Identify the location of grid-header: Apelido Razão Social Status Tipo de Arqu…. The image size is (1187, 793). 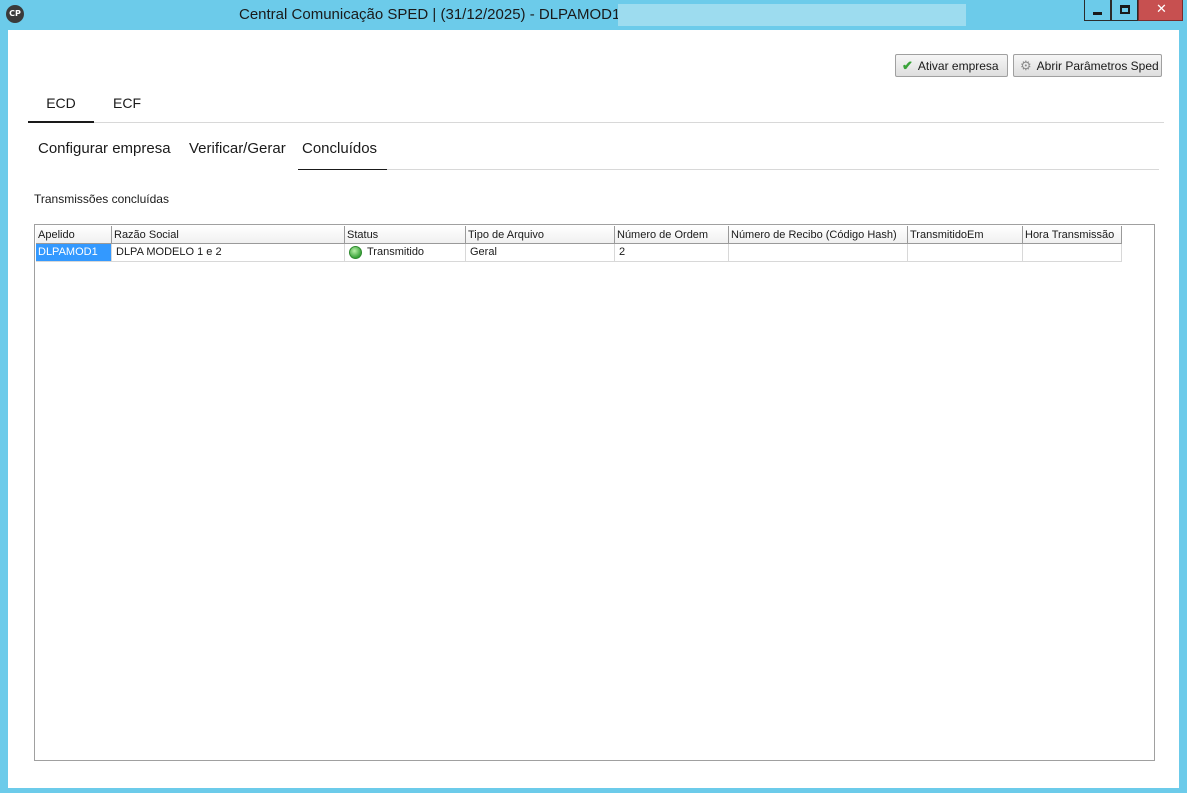
(579, 235).